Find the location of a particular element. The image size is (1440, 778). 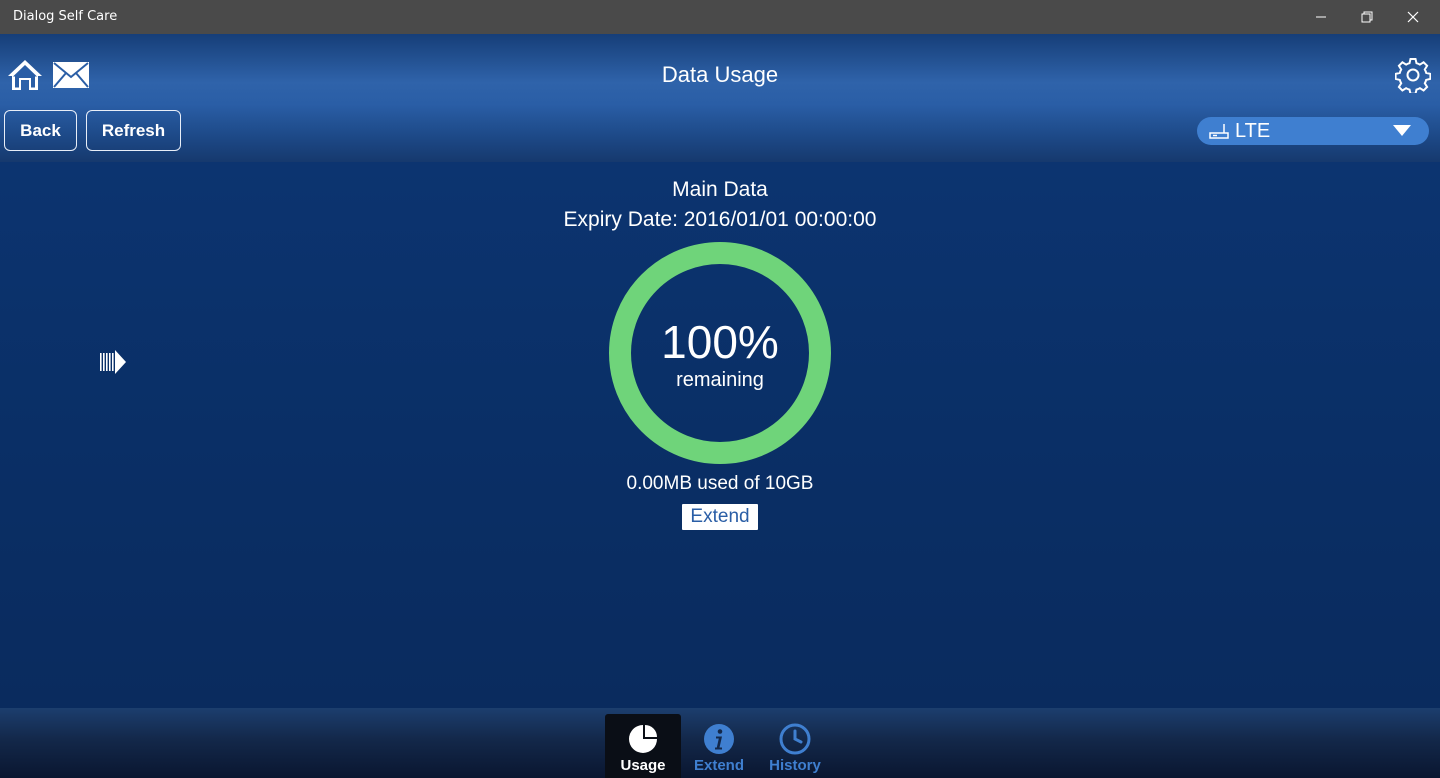

used-summary: 0.00MB used of 10GB is located at coordinates (720, 483).